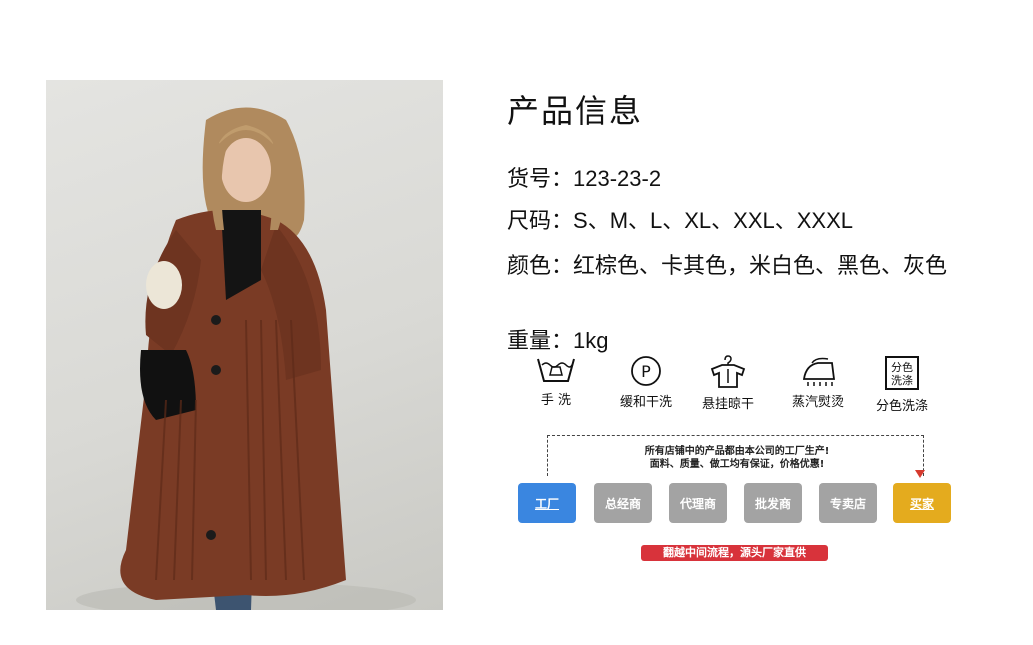  I want to click on care-instructions: 手 洗 P 缓和干洗 悬挂晾干 蒸汽熨烫 分色 洗涤 分色洗涤, so click(742, 385).